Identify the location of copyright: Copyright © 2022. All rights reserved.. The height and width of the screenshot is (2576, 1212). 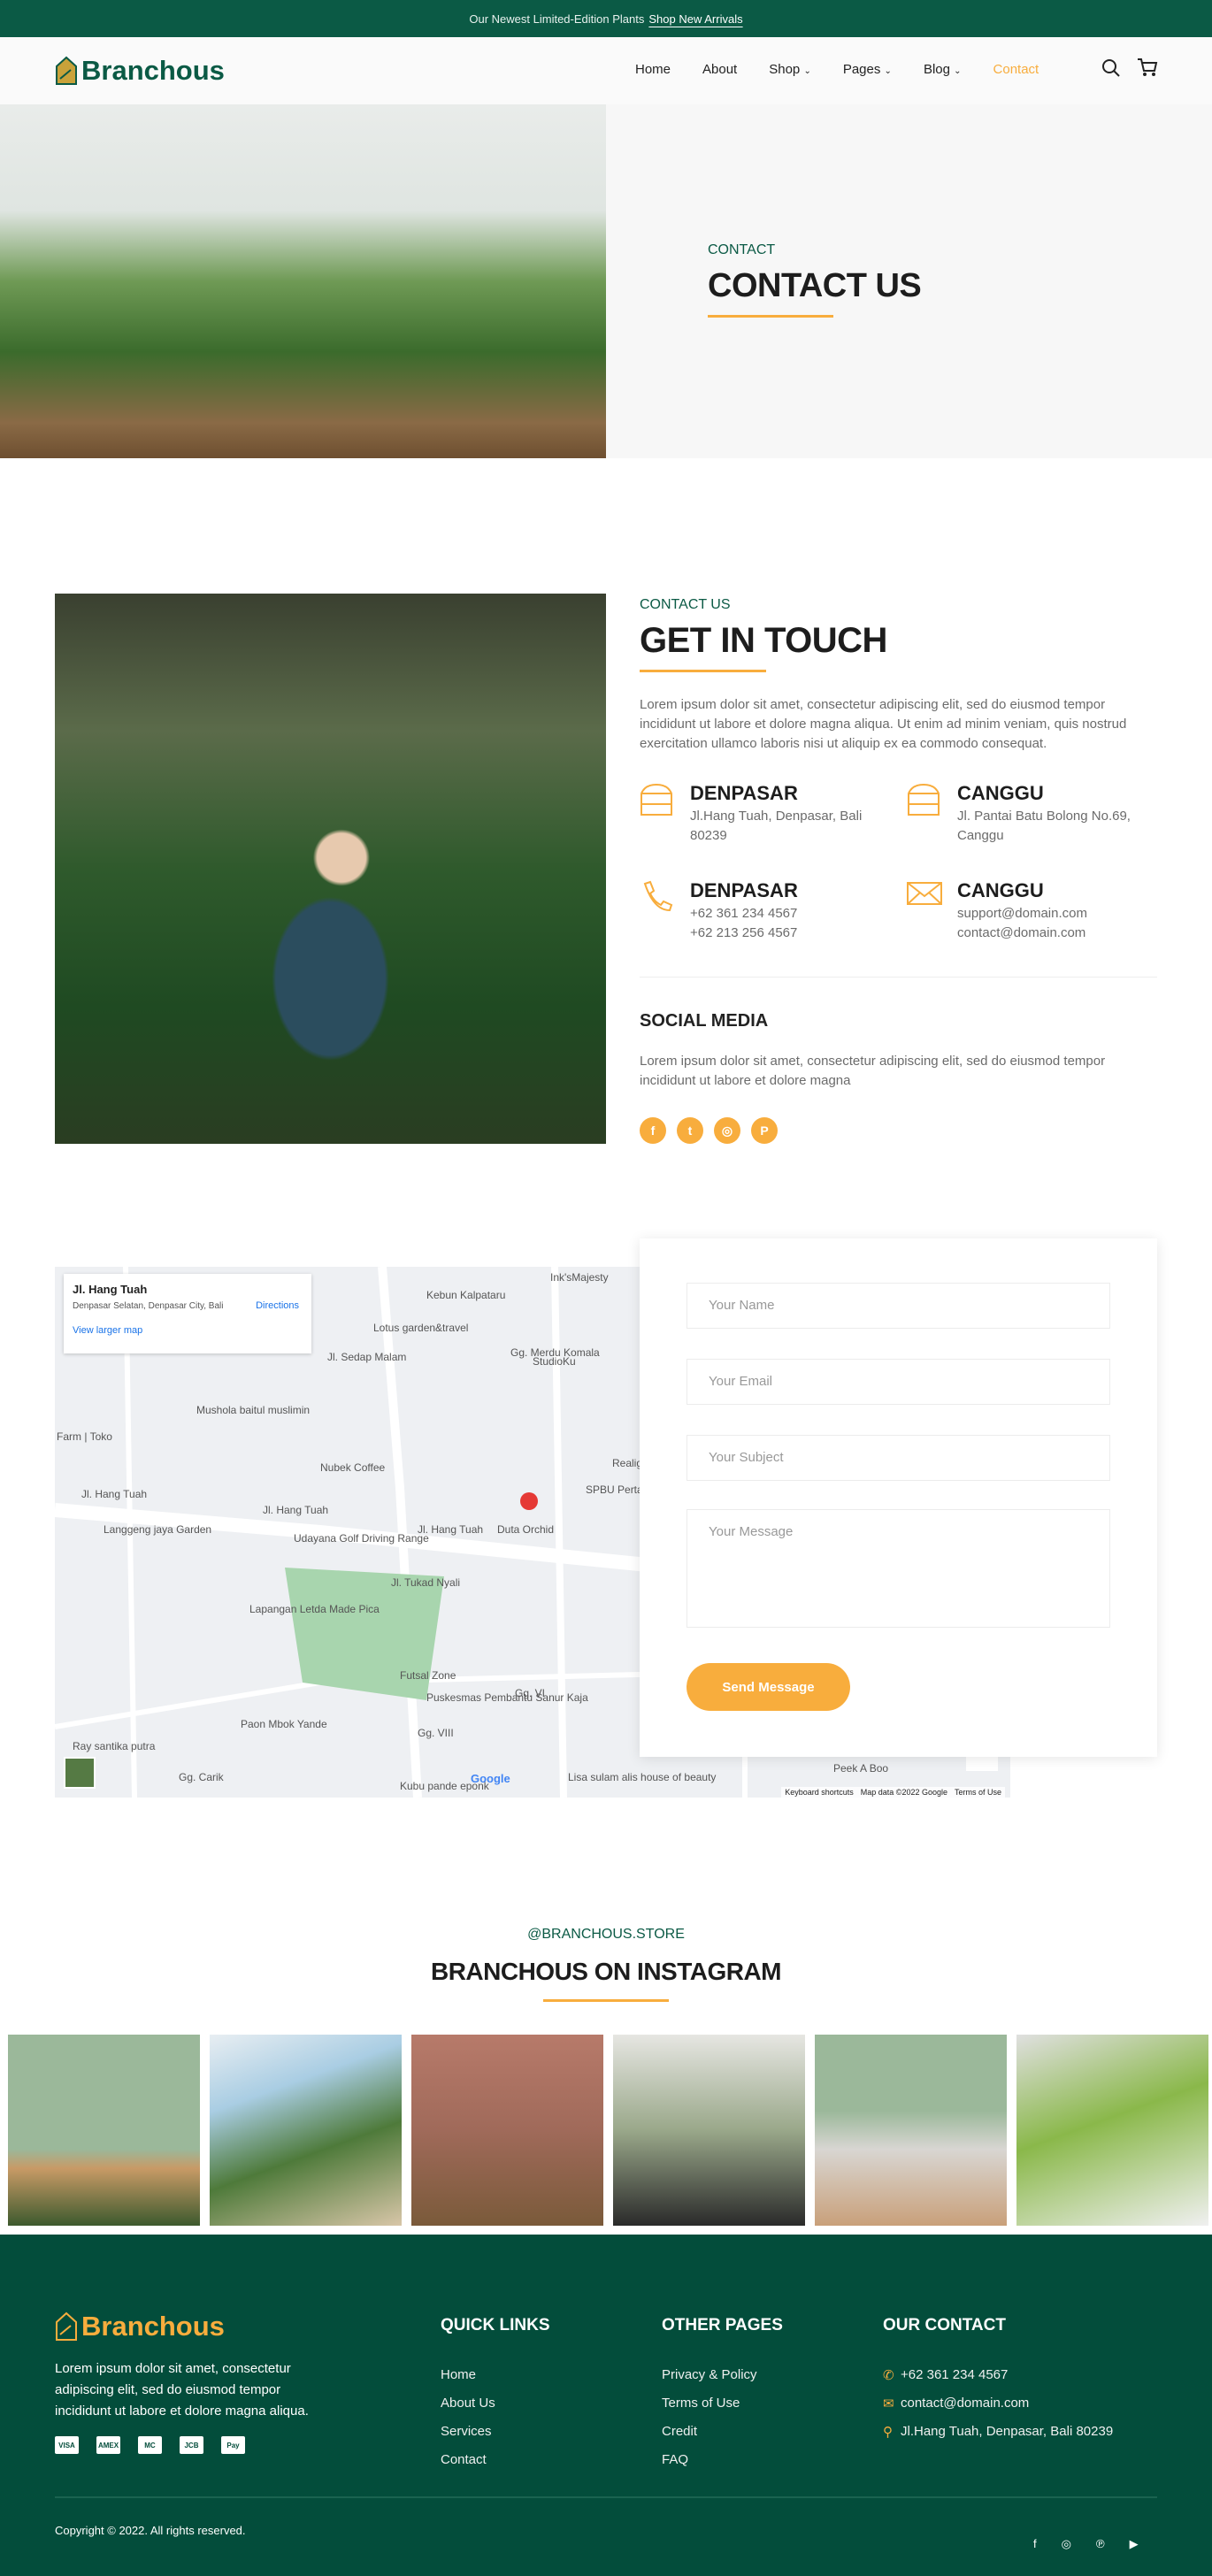
(150, 2530).